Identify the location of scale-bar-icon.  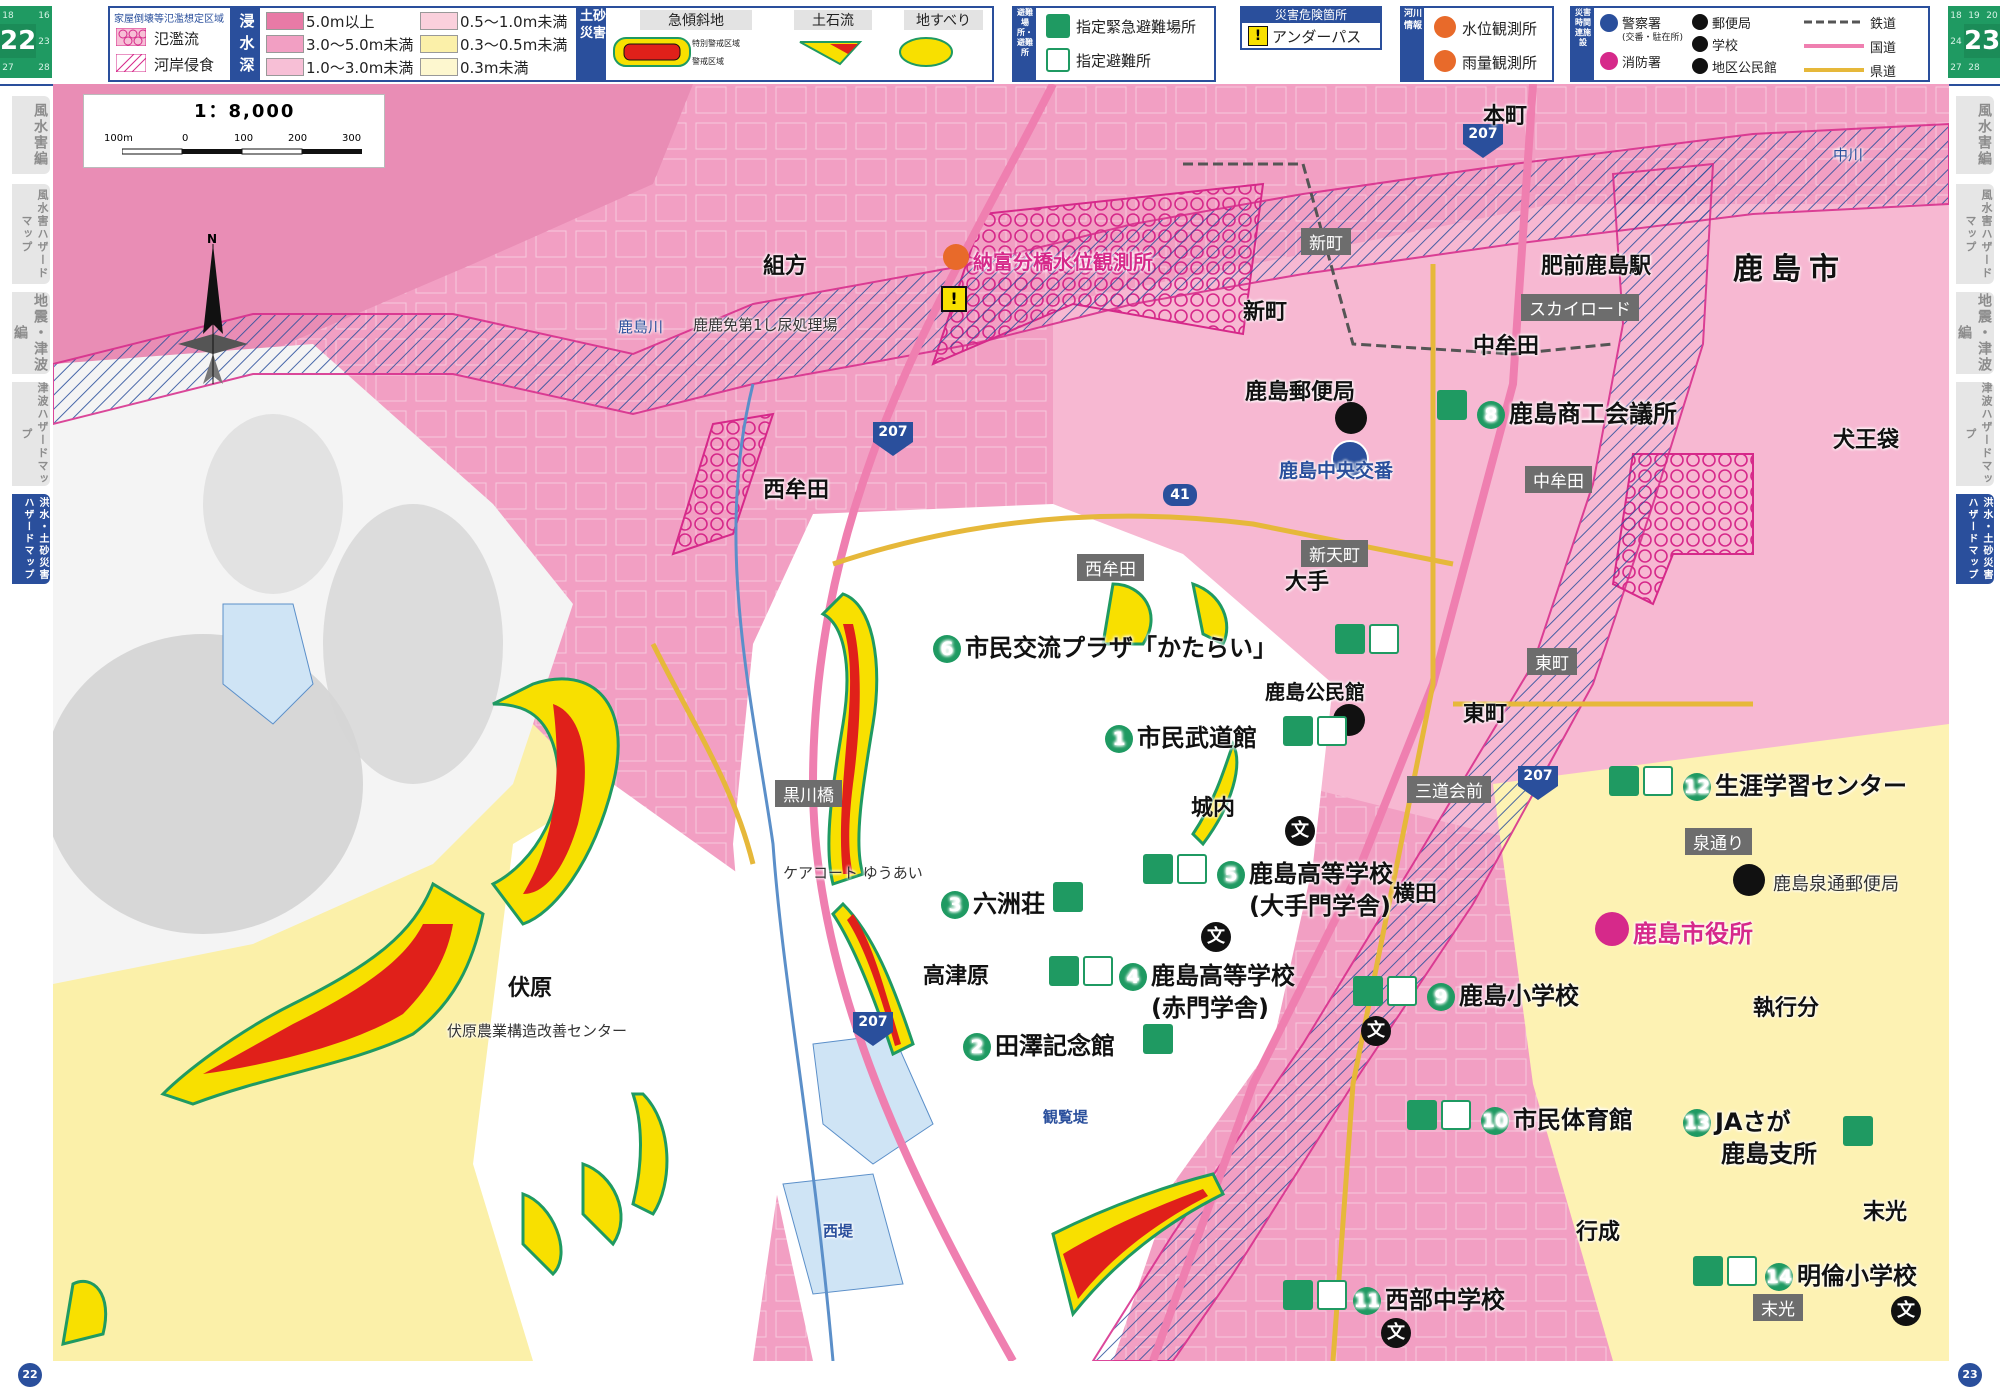
(242, 151).